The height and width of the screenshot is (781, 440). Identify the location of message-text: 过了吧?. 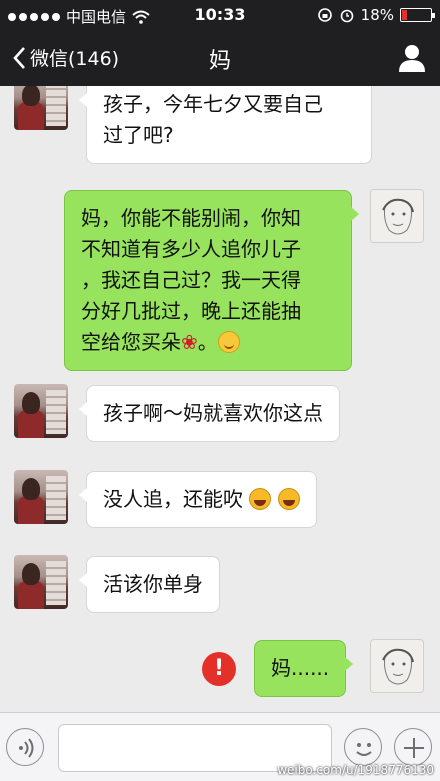
(138, 135).